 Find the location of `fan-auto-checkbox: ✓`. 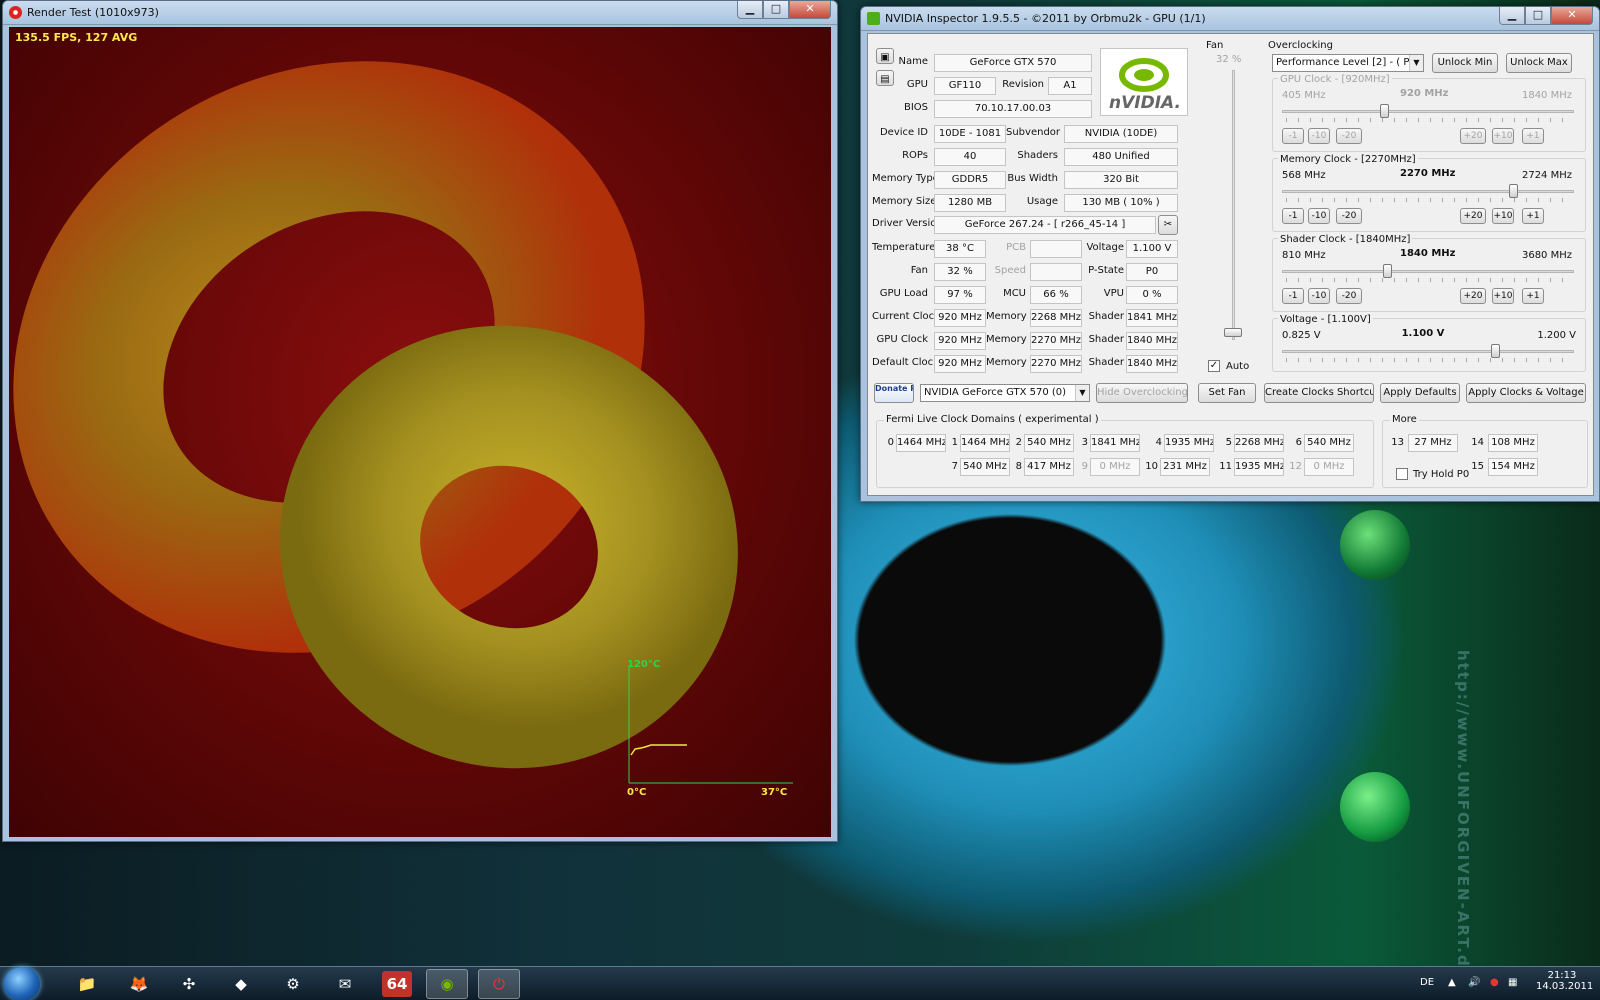

fan-auto-checkbox: ✓ is located at coordinates (1214, 366).